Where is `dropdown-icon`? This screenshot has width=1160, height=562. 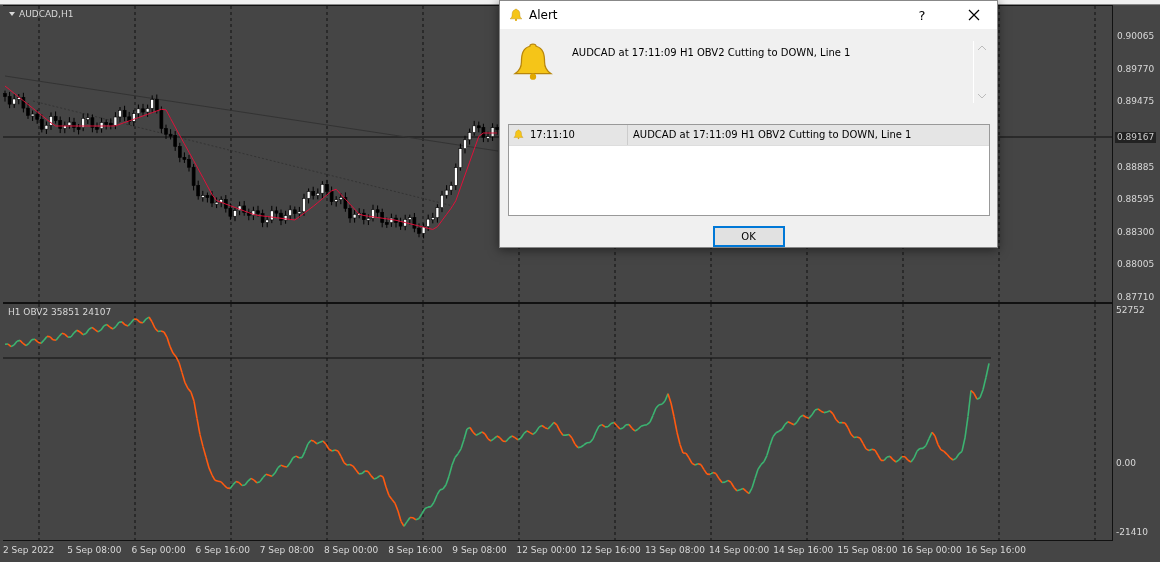
dropdown-icon is located at coordinates (12, 14).